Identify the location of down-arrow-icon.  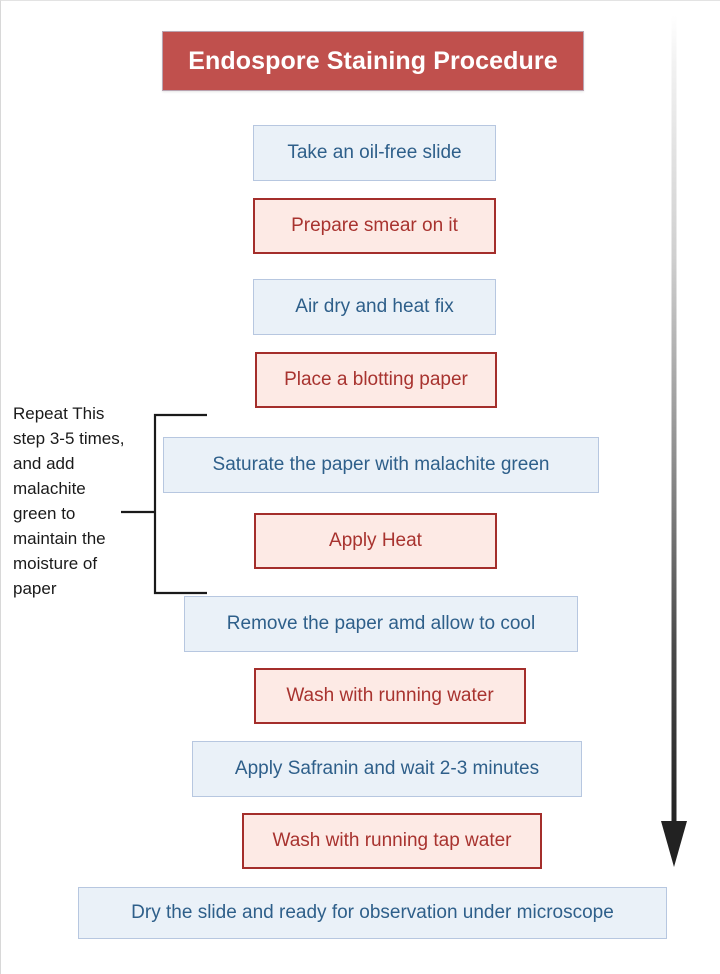
(674, 441).